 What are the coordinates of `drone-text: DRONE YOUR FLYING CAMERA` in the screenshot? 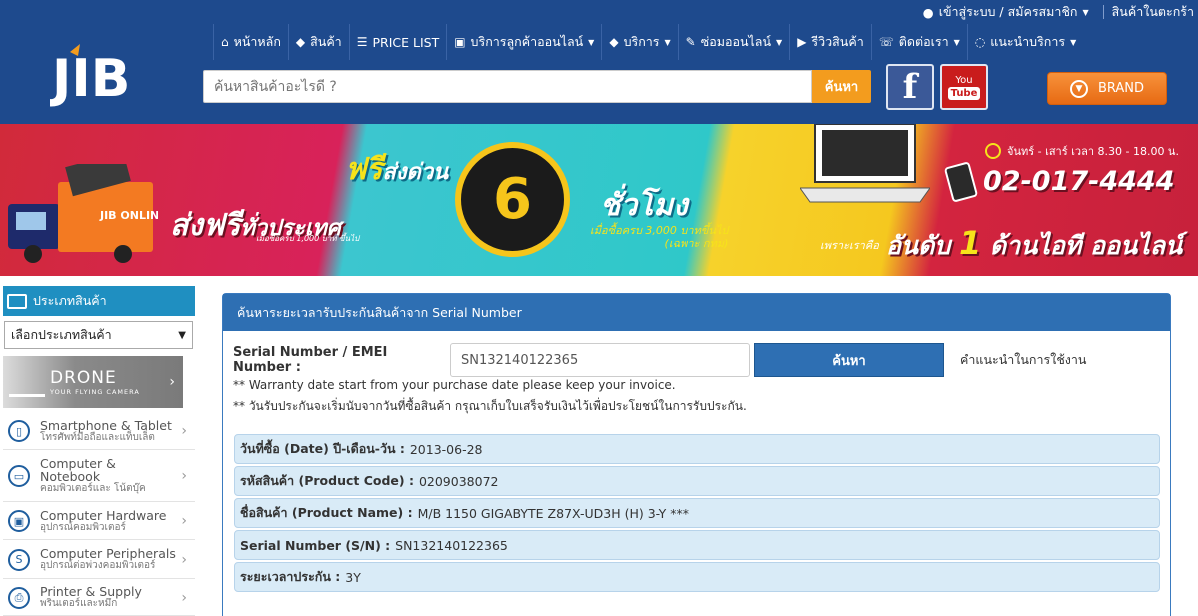 It's located at (95, 382).